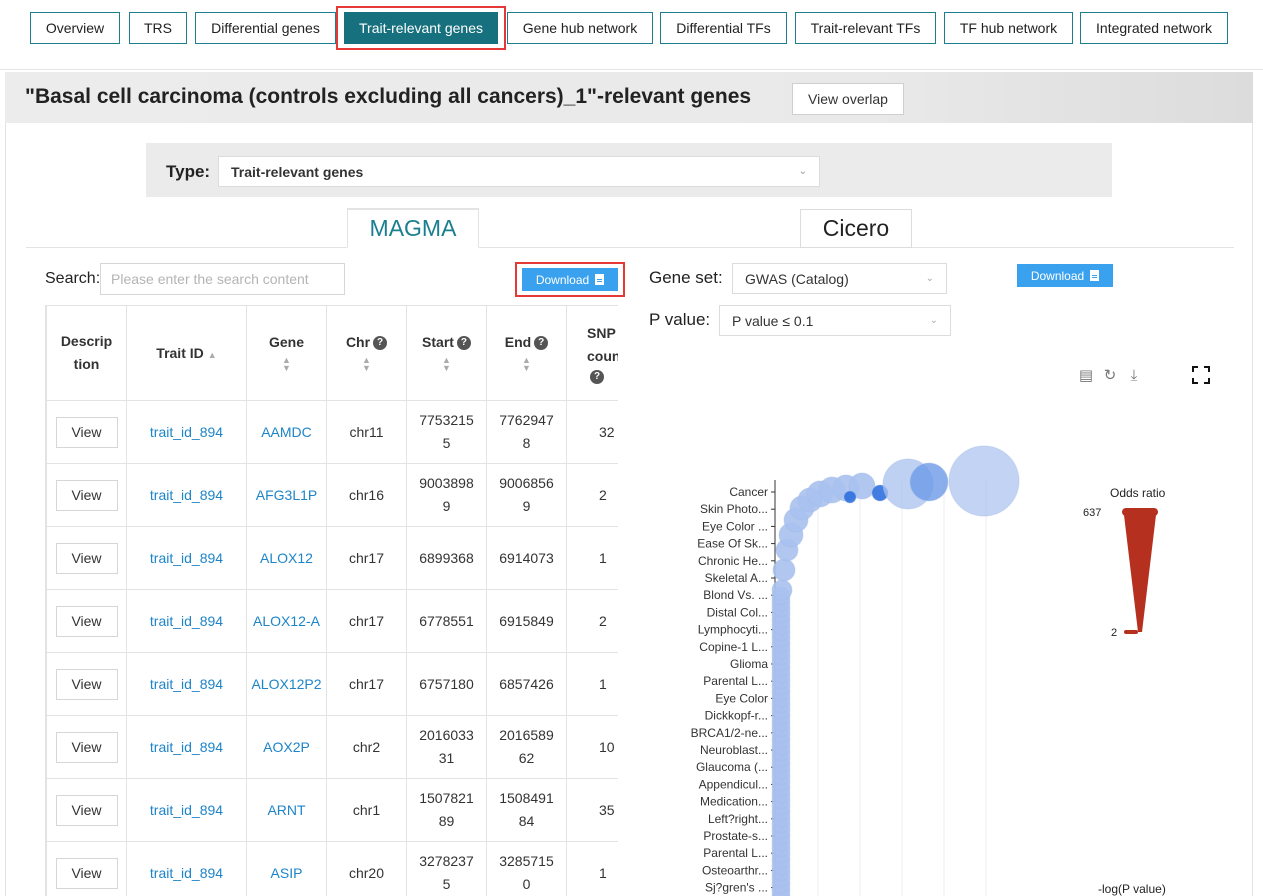 The height and width of the screenshot is (896, 1263). I want to click on end-cell: 3285715 0, so click(526, 868).